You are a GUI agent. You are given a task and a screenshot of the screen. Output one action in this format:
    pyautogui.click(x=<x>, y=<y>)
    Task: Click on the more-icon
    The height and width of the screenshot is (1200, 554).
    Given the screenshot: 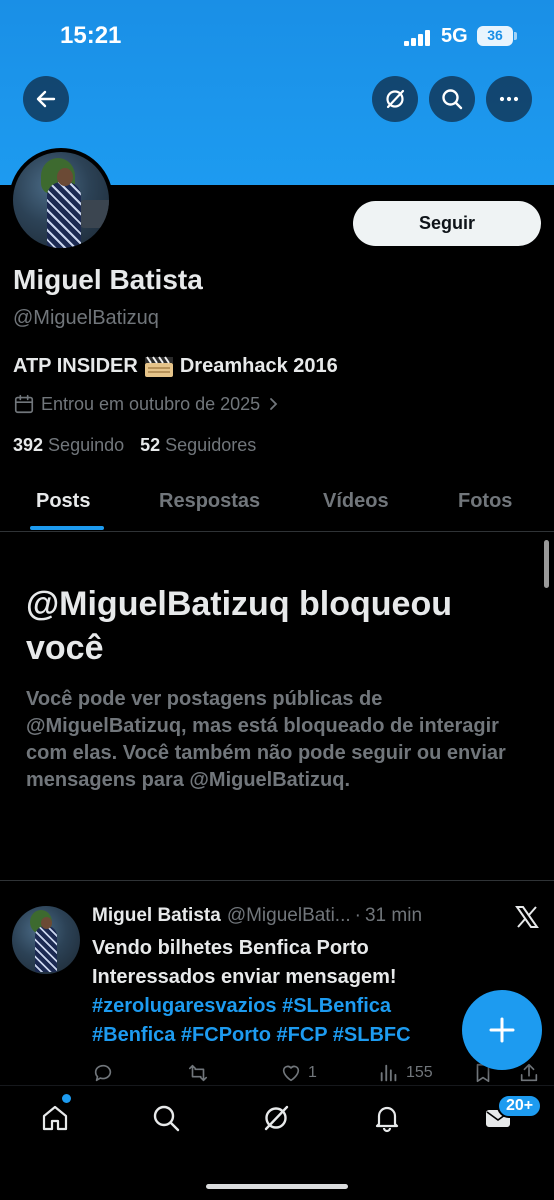 What is the action you would take?
    pyautogui.click(x=509, y=99)
    